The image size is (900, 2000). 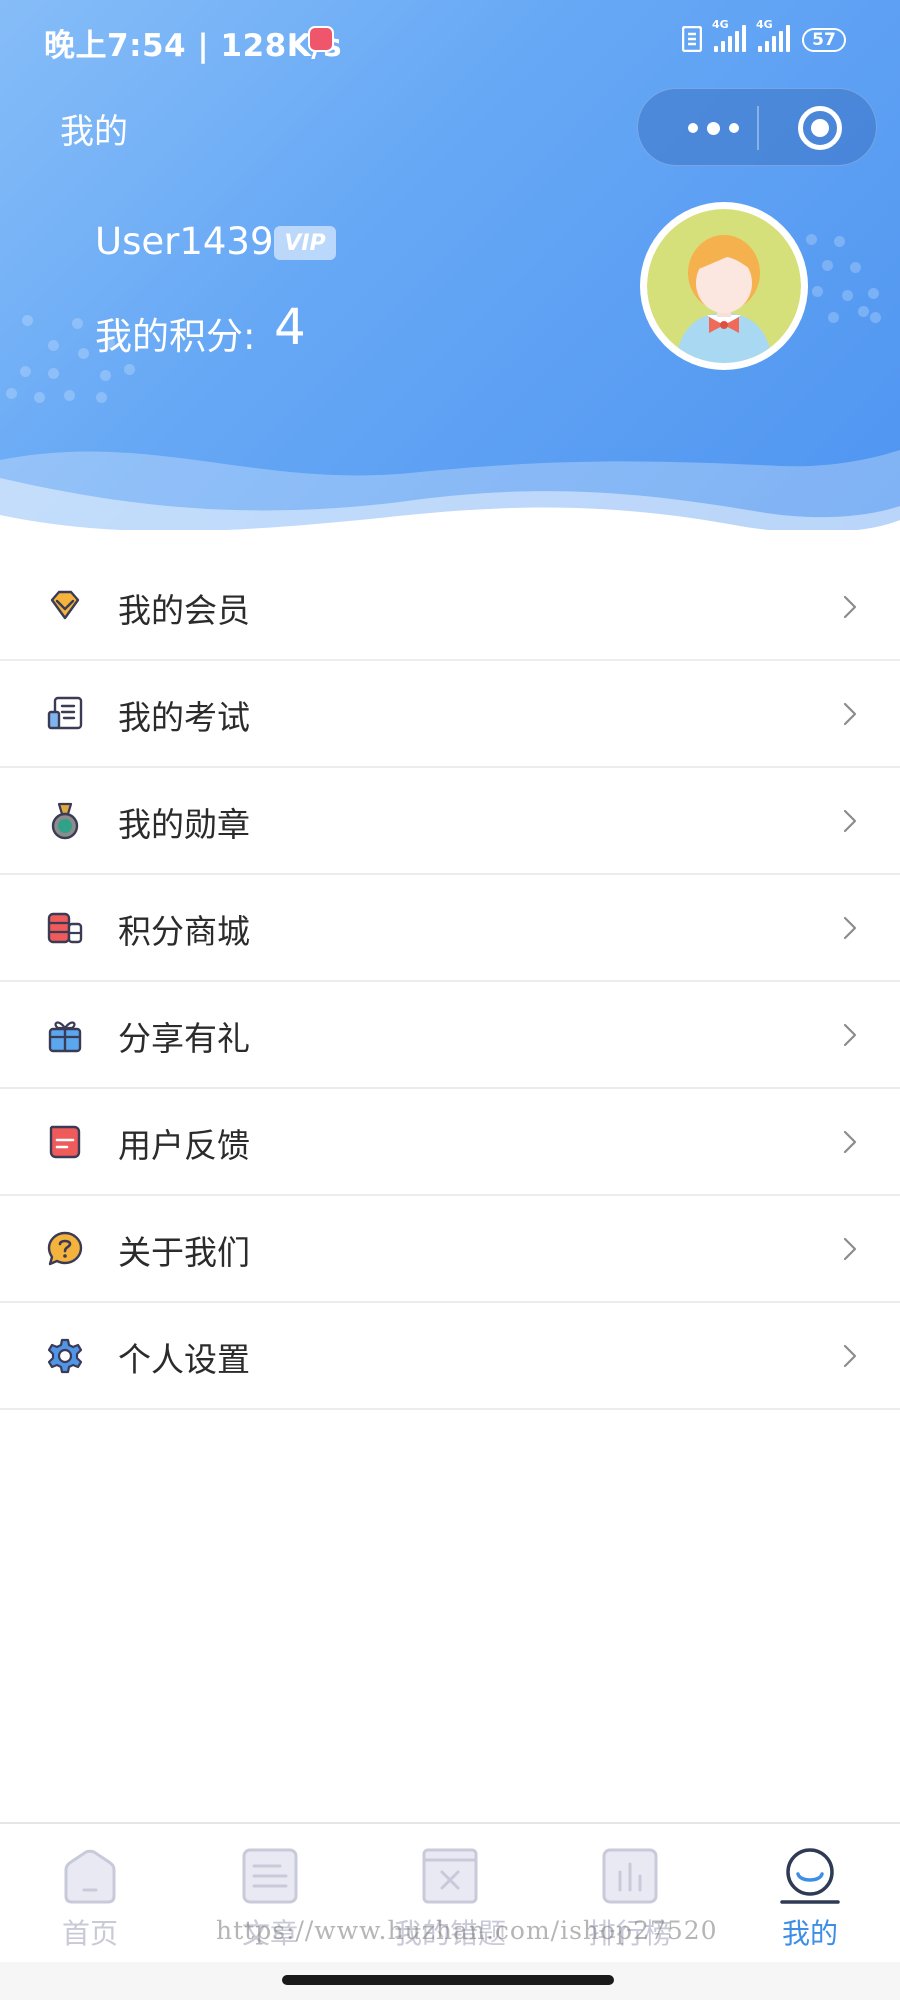 What do you see at coordinates (450, 928) in the screenshot?
I see `menu-item-points-mall: 积分商城` at bounding box center [450, 928].